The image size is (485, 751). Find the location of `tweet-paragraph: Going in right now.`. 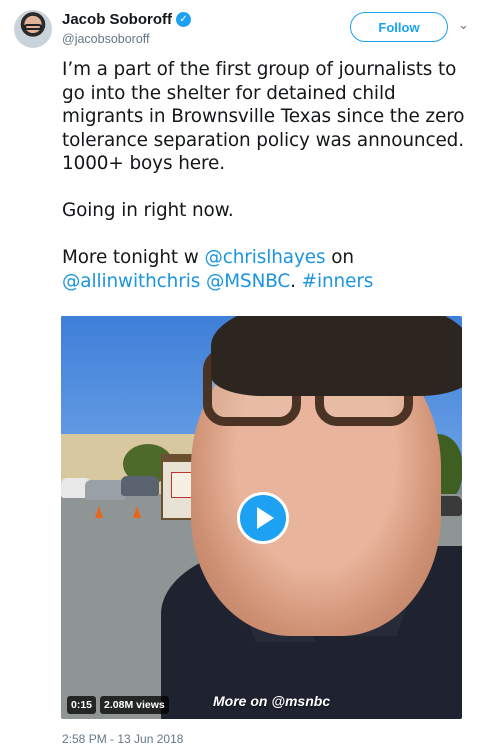

tweet-paragraph: Going in right now. is located at coordinates (148, 210).